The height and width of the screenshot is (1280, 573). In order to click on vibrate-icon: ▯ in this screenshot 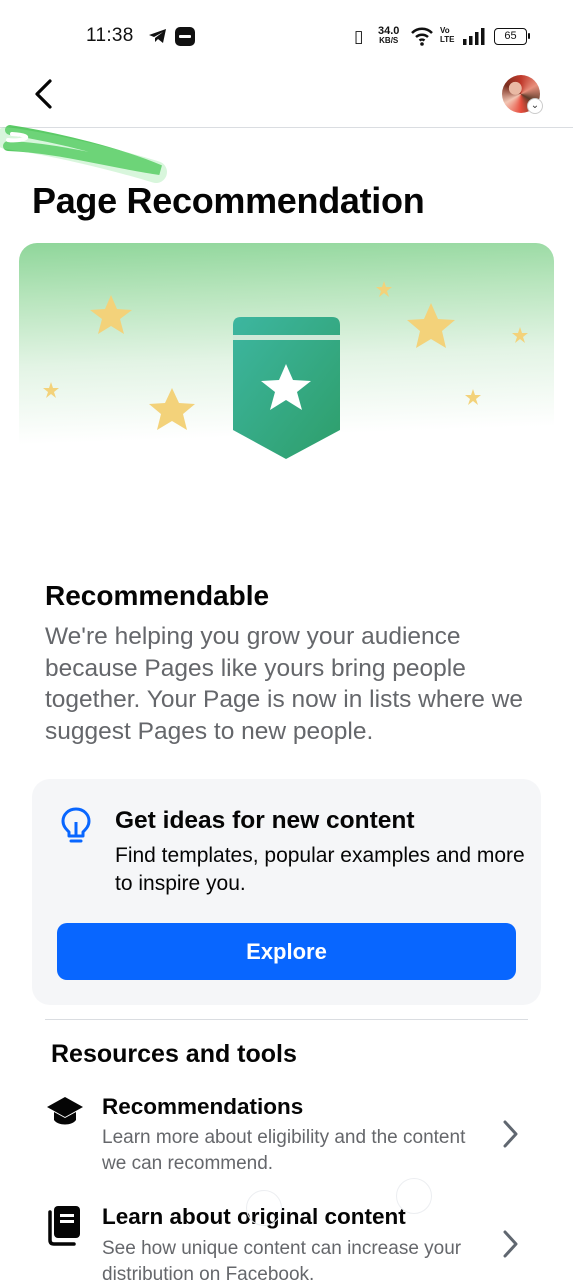, I will do `click(359, 36)`.